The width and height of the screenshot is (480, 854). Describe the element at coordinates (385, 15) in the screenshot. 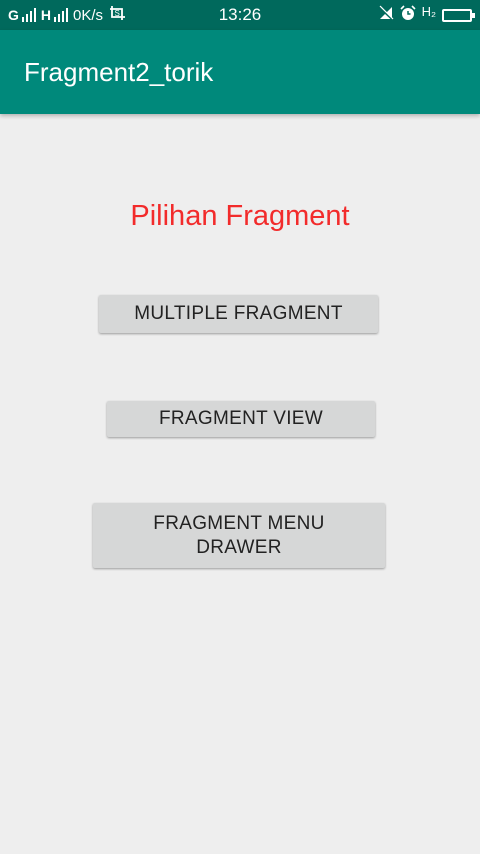

I see `vibrate-off-icon` at that location.